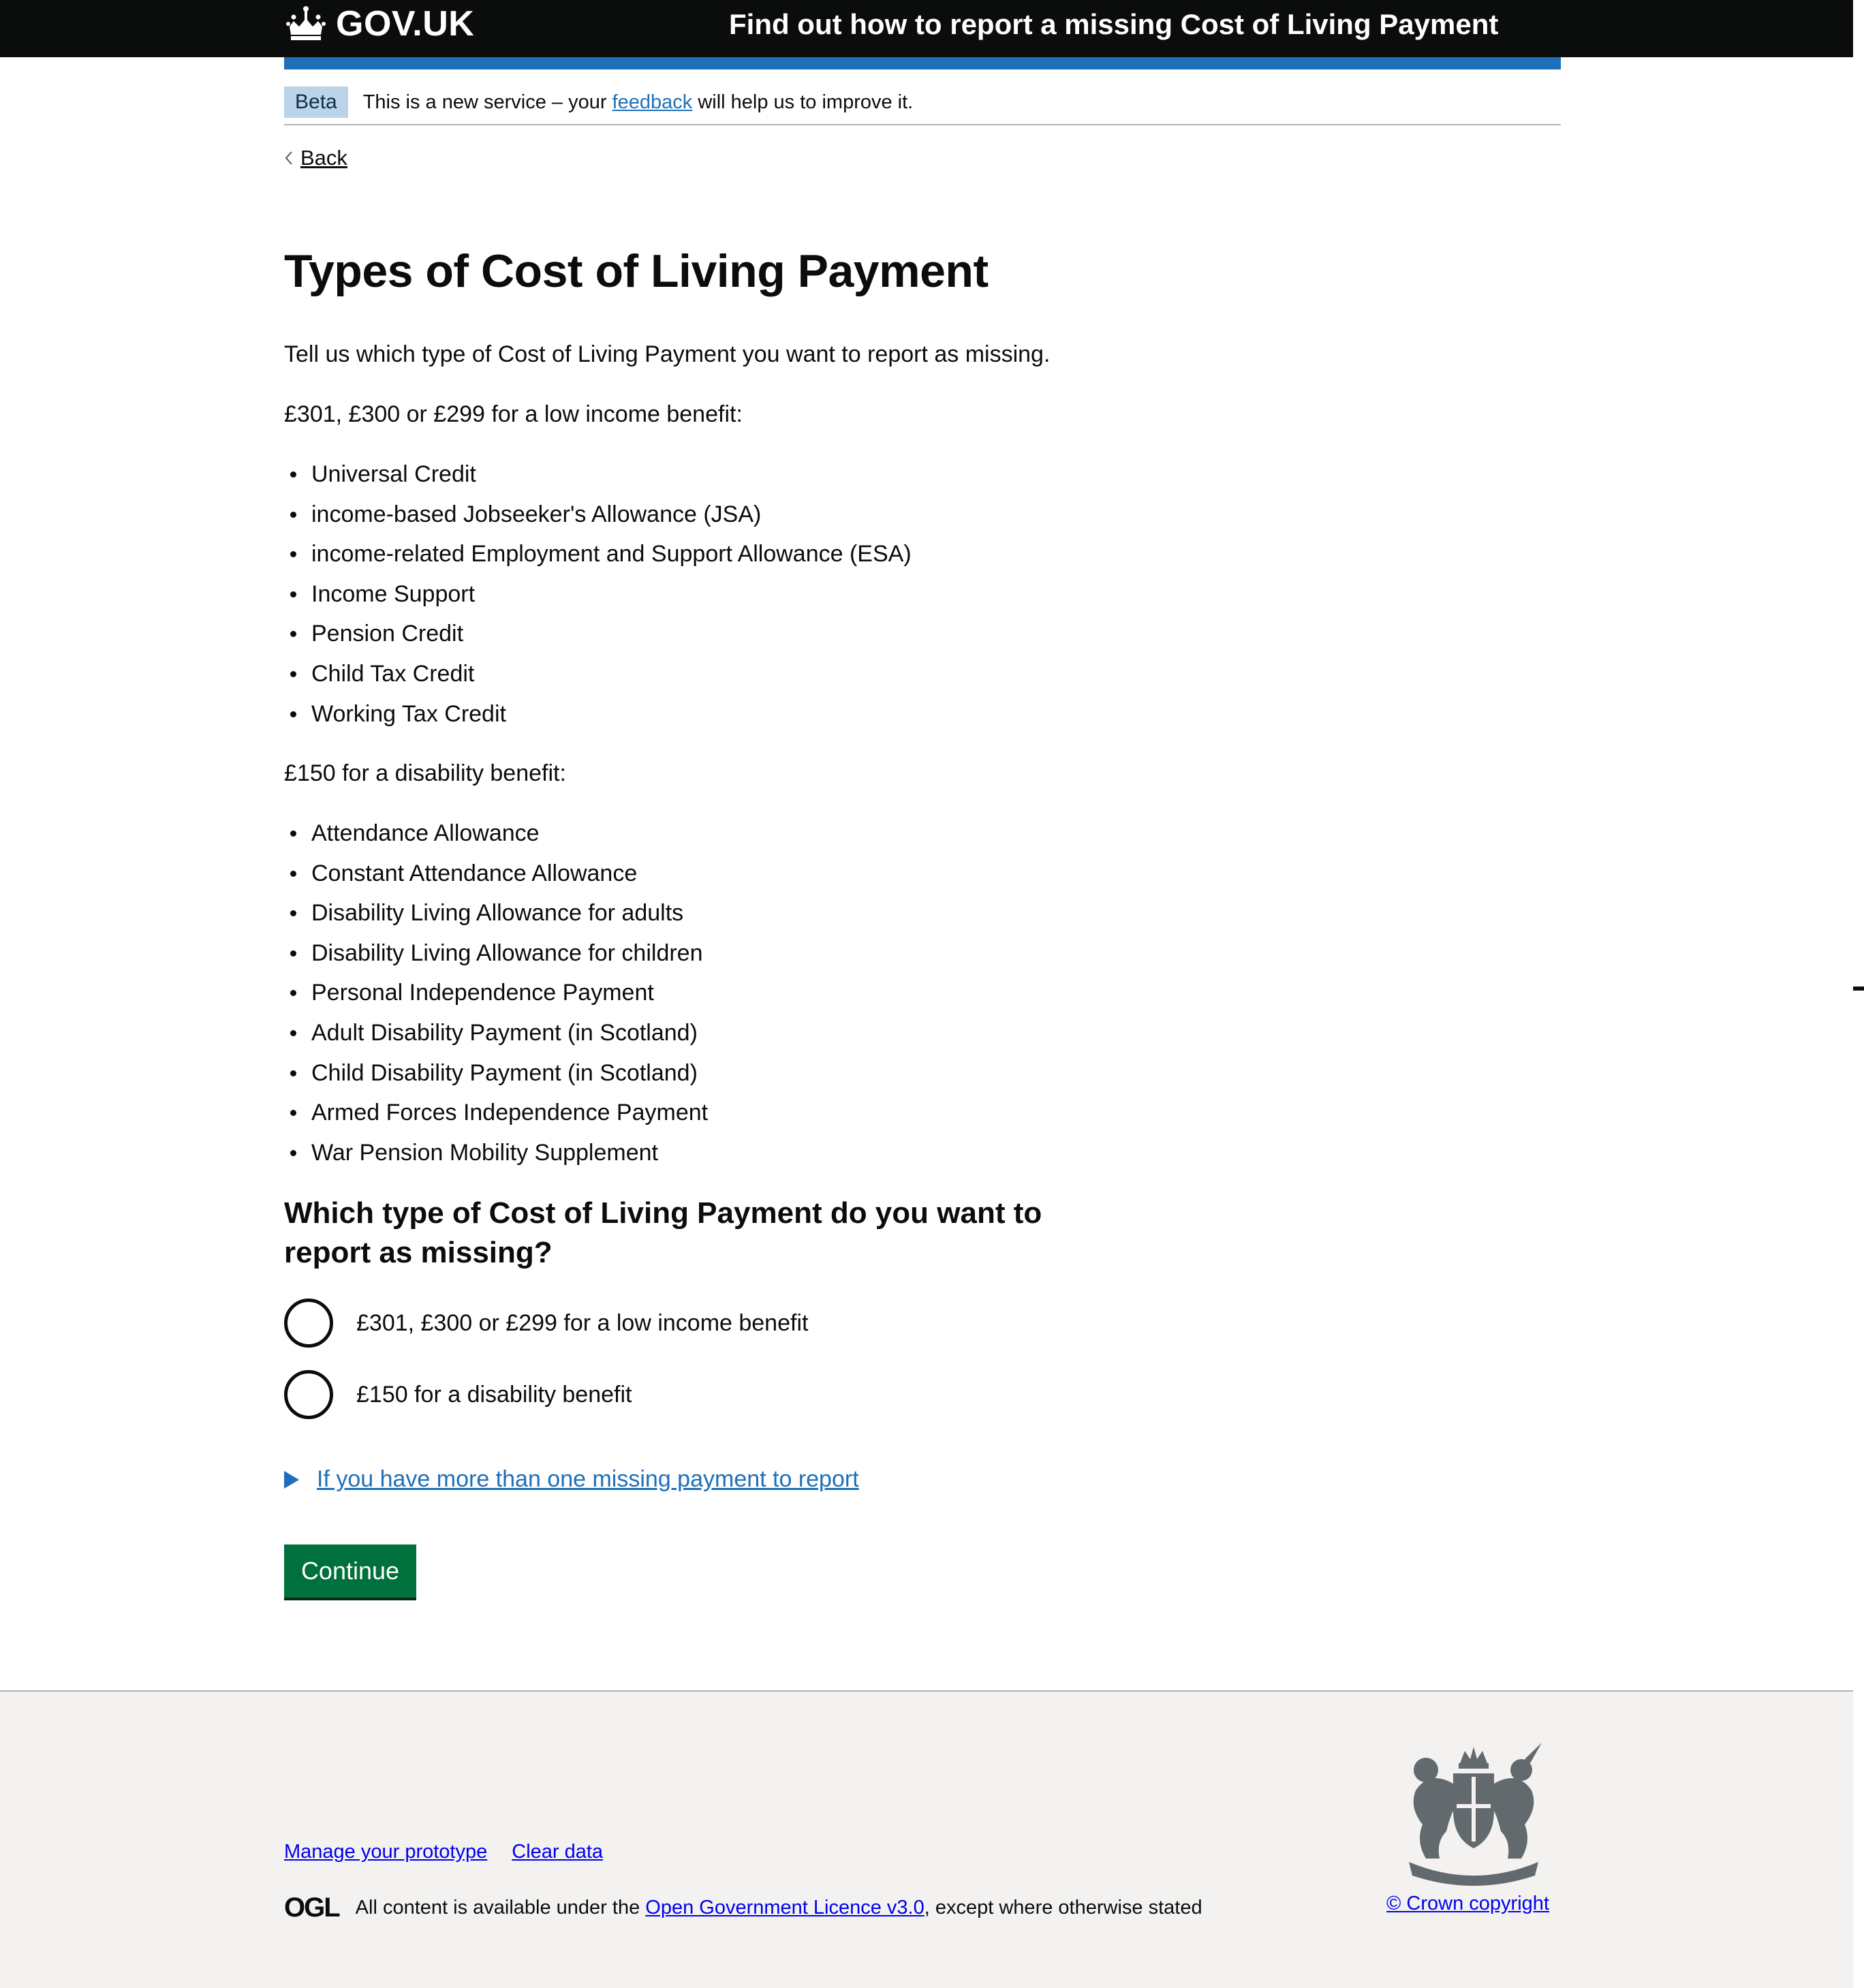  Describe the element at coordinates (288, 158) in the screenshot. I see `chevron-left-icon` at that location.